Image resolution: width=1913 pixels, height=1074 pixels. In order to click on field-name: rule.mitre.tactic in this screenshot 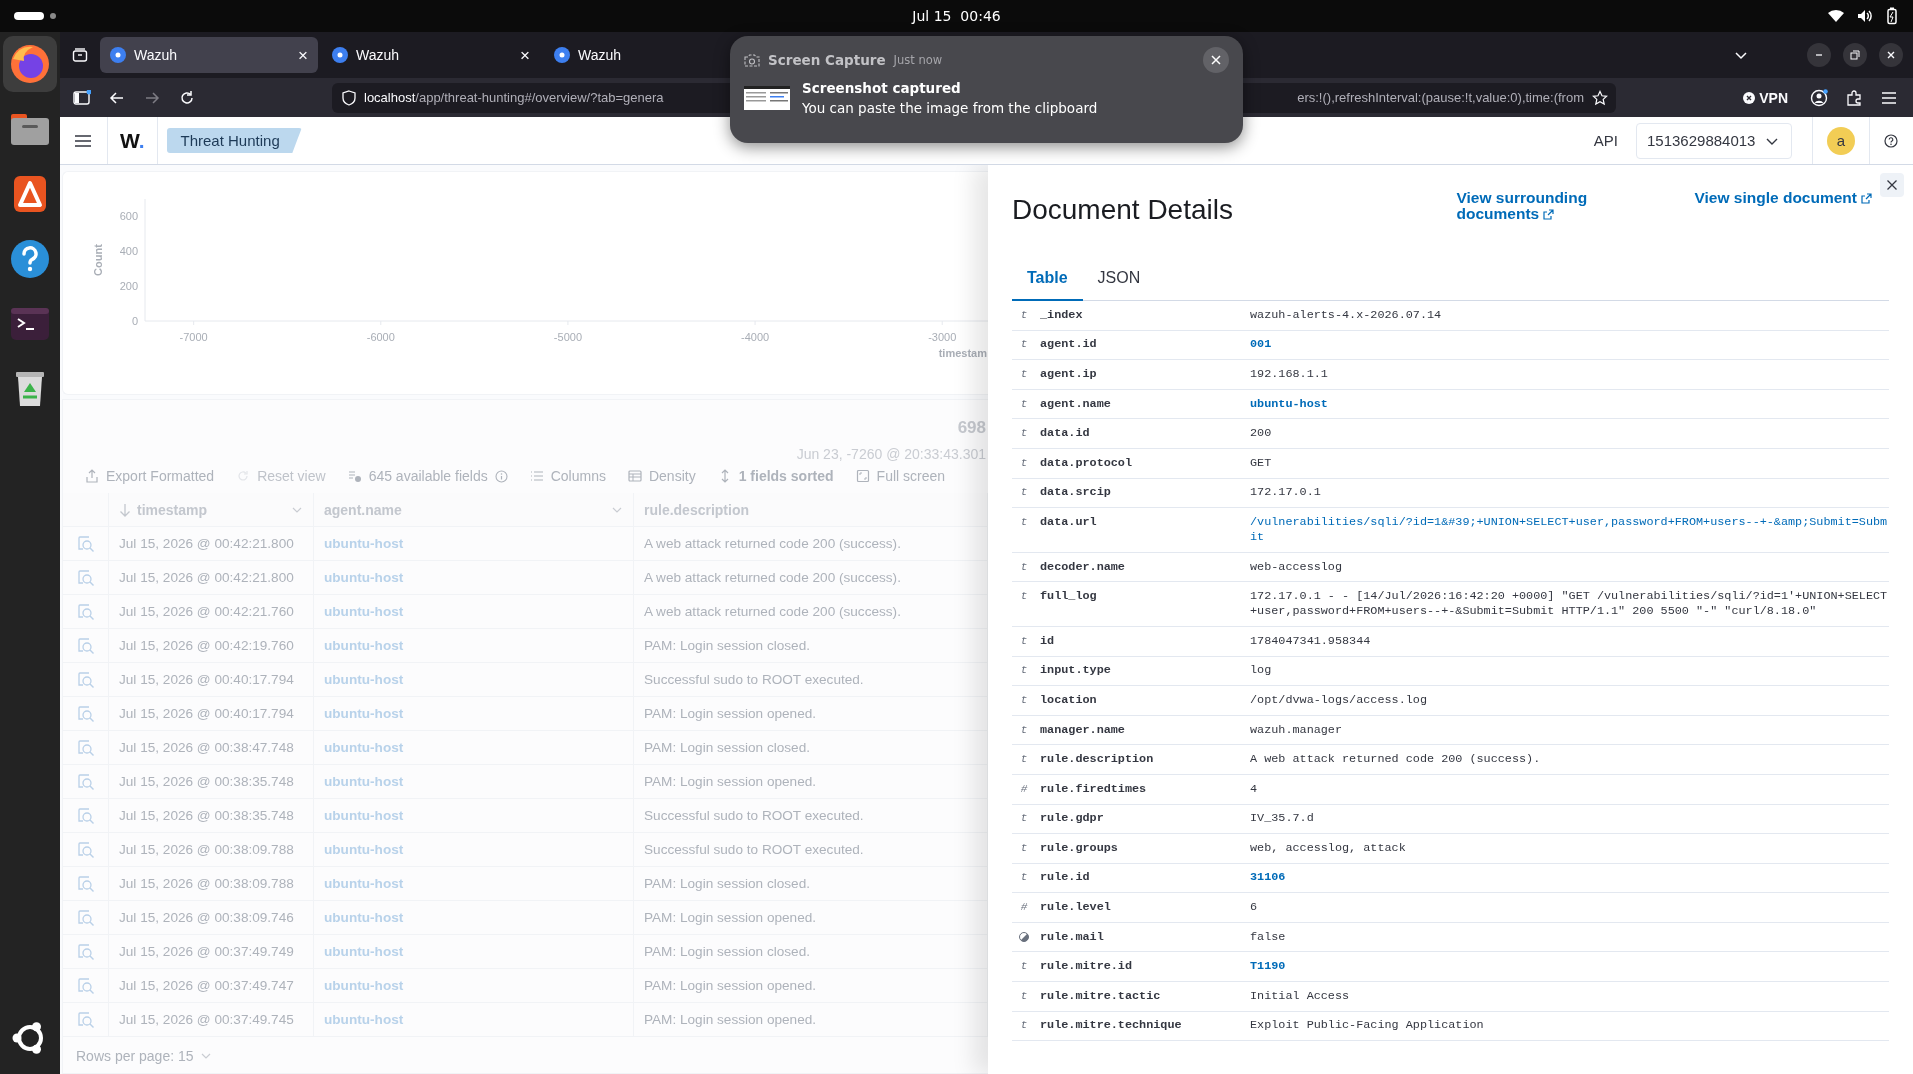, I will do `click(1100, 996)`.